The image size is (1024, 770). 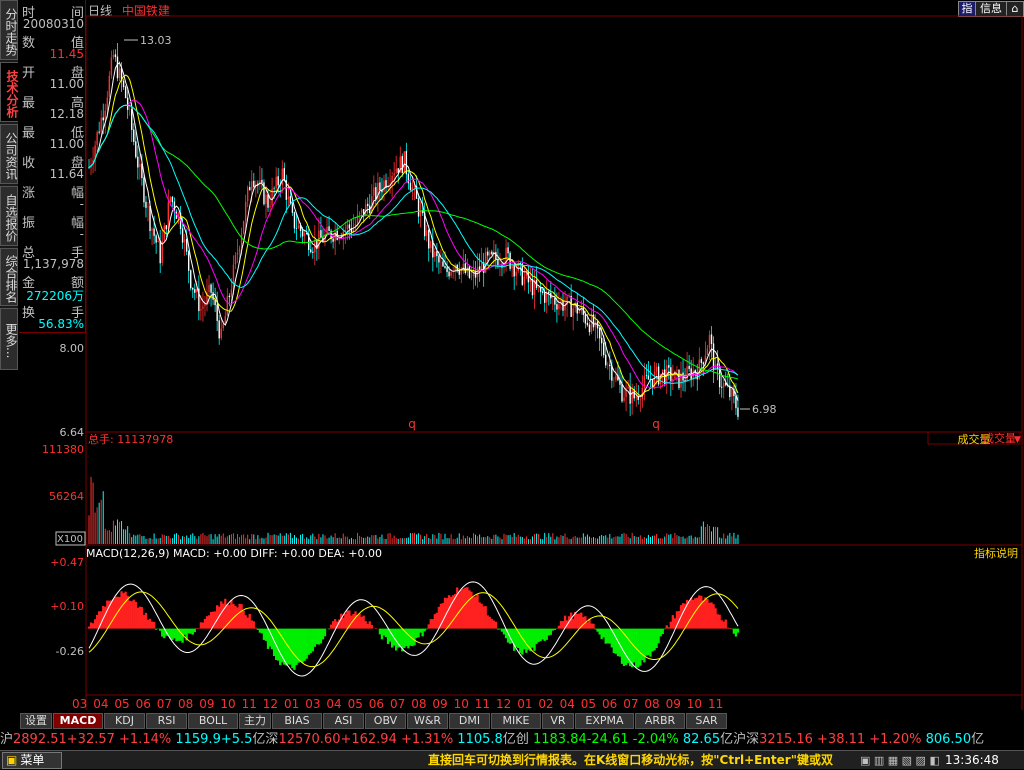 What do you see at coordinates (972, 760) in the screenshot?
I see `clock: 13:36:48` at bounding box center [972, 760].